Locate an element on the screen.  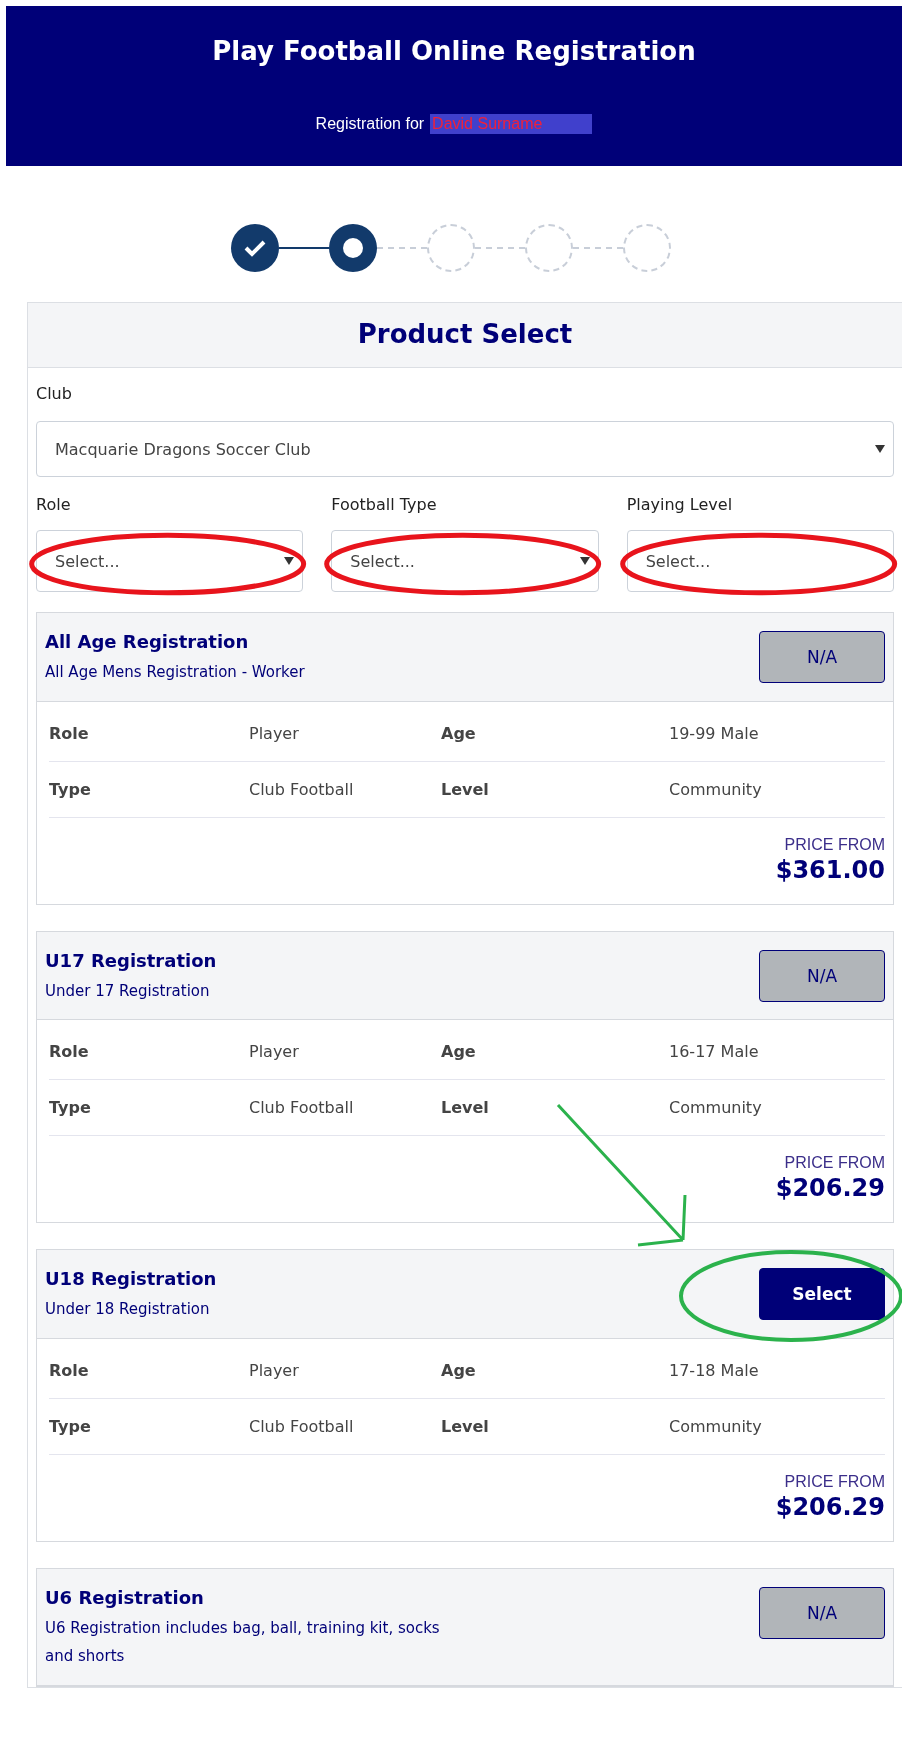
product-description: Under 17 Registration is located at coordinates (128, 991).